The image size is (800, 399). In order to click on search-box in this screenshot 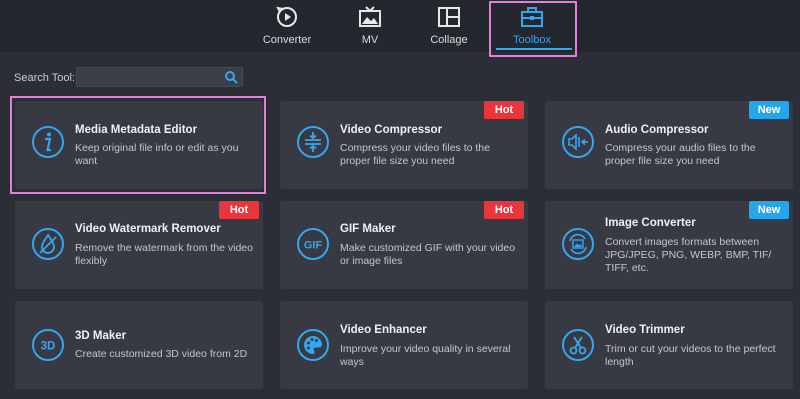, I will do `click(159, 77)`.